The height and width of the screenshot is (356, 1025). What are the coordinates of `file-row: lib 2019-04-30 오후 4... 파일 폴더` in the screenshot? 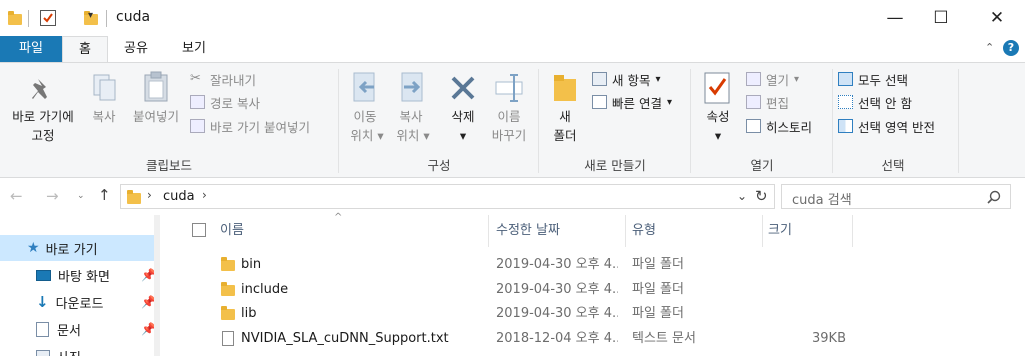 It's located at (520, 314).